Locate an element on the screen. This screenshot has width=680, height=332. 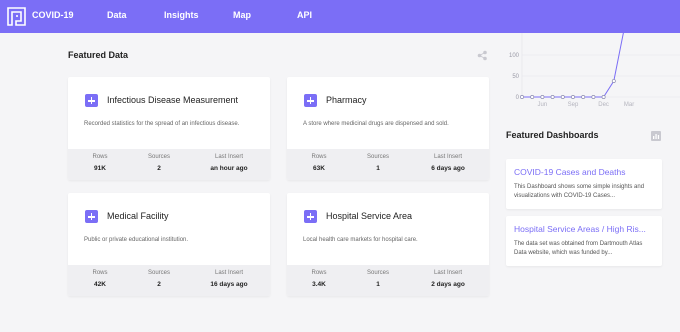
stat-last-insert: Last Insert 16 days ago is located at coordinates (229, 279).